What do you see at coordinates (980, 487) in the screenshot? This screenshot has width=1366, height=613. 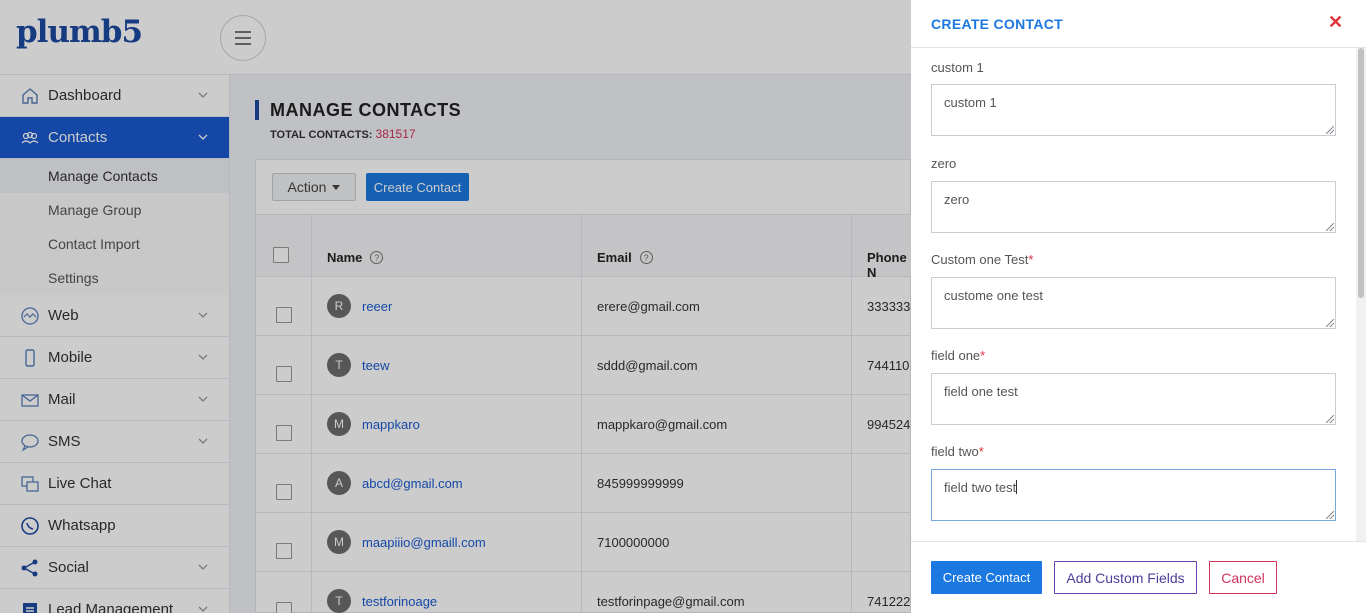 I see `field-value: field two test` at bounding box center [980, 487].